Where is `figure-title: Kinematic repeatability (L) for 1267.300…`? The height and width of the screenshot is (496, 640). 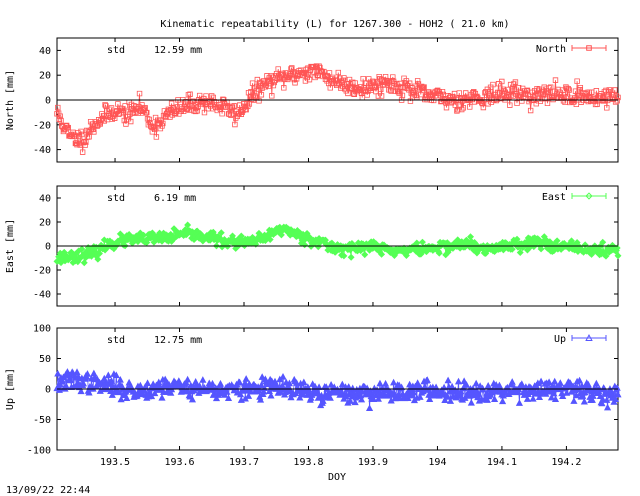 figure-title: Kinematic repeatability (L) for 1267.300… is located at coordinates (334, 24).